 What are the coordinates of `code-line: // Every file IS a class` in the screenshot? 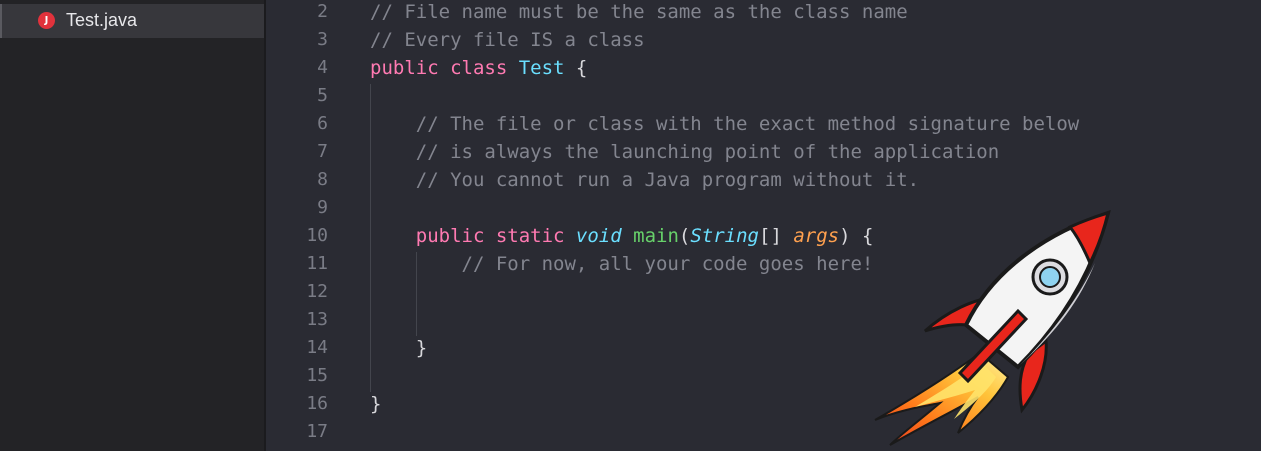 It's located at (507, 40).